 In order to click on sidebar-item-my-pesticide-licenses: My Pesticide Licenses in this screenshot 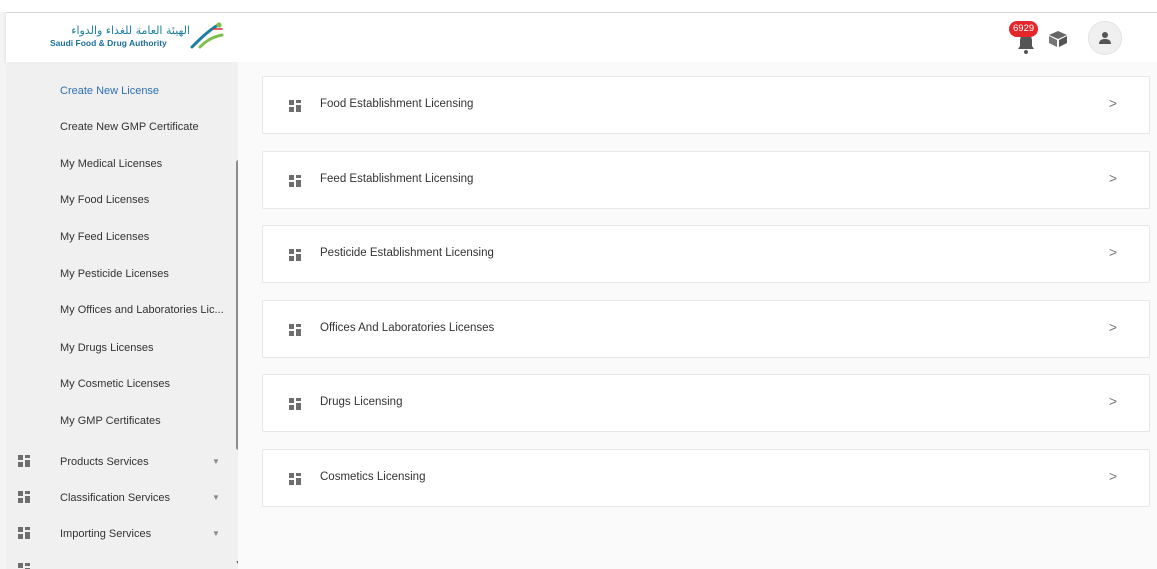, I will do `click(145, 274)`.